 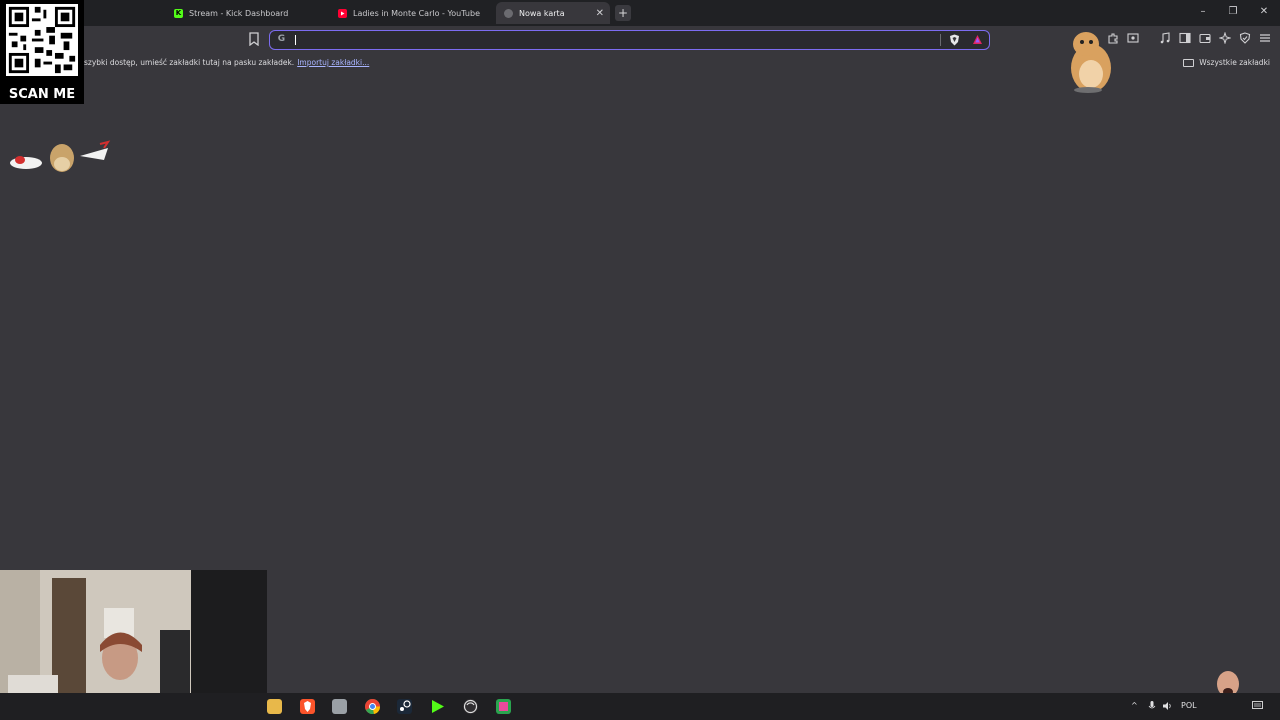 What do you see at coordinates (42, 40) in the screenshot?
I see `qr-code-icon` at bounding box center [42, 40].